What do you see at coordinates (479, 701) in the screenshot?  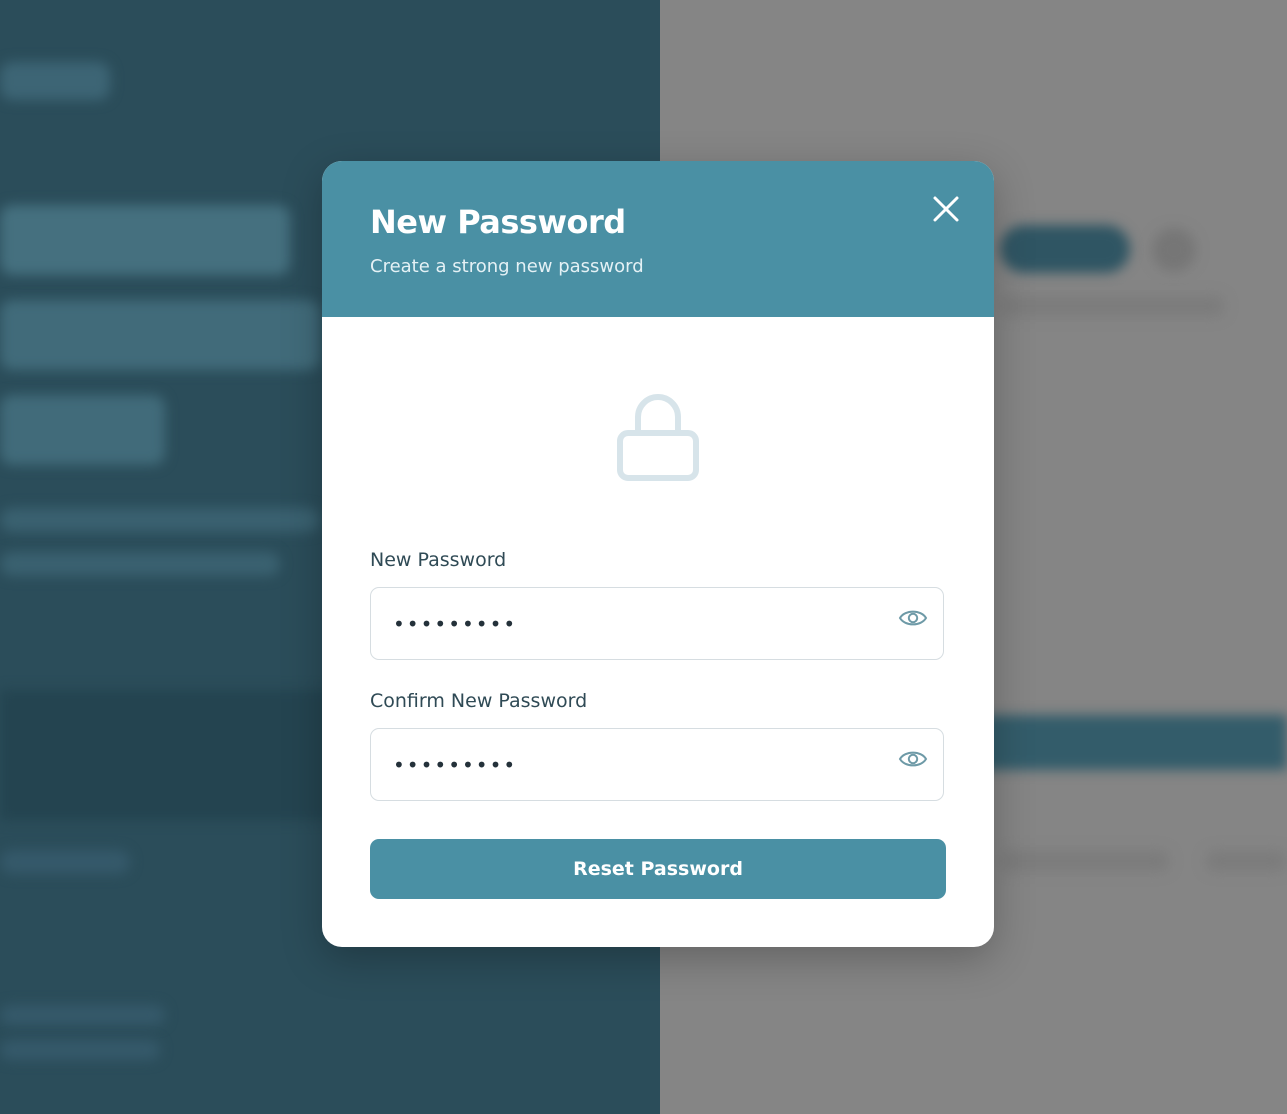 I see `confirm-password-label: Confirm New Password` at bounding box center [479, 701].